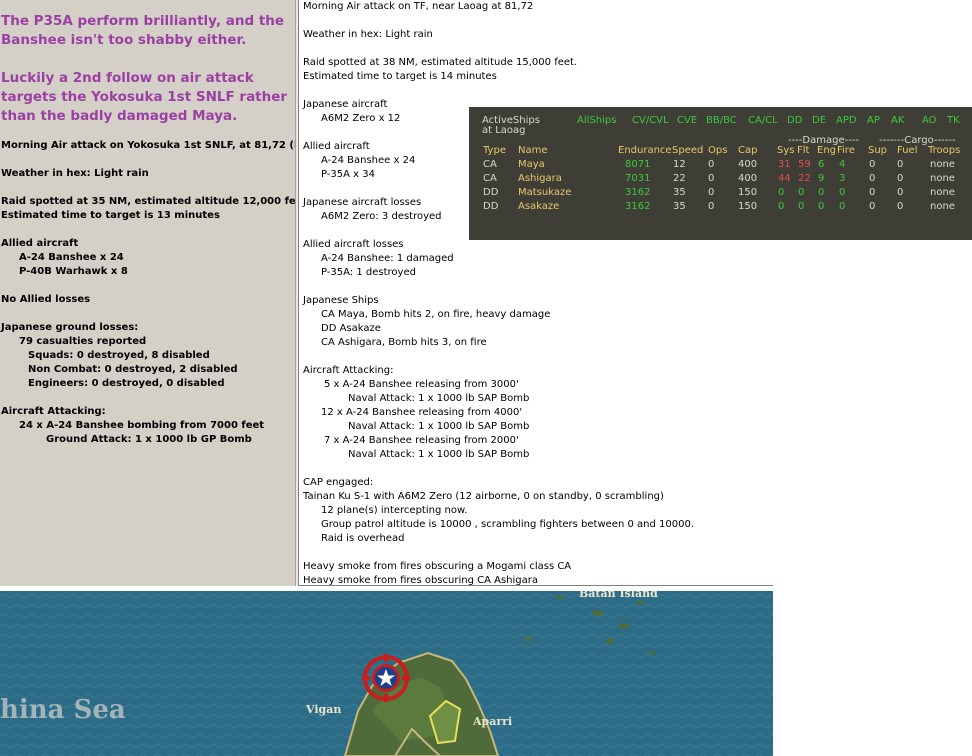 This screenshot has height=756, width=972. Describe the element at coordinates (70, 327) in the screenshot. I see `report-line: Japanese ground losses:` at that location.